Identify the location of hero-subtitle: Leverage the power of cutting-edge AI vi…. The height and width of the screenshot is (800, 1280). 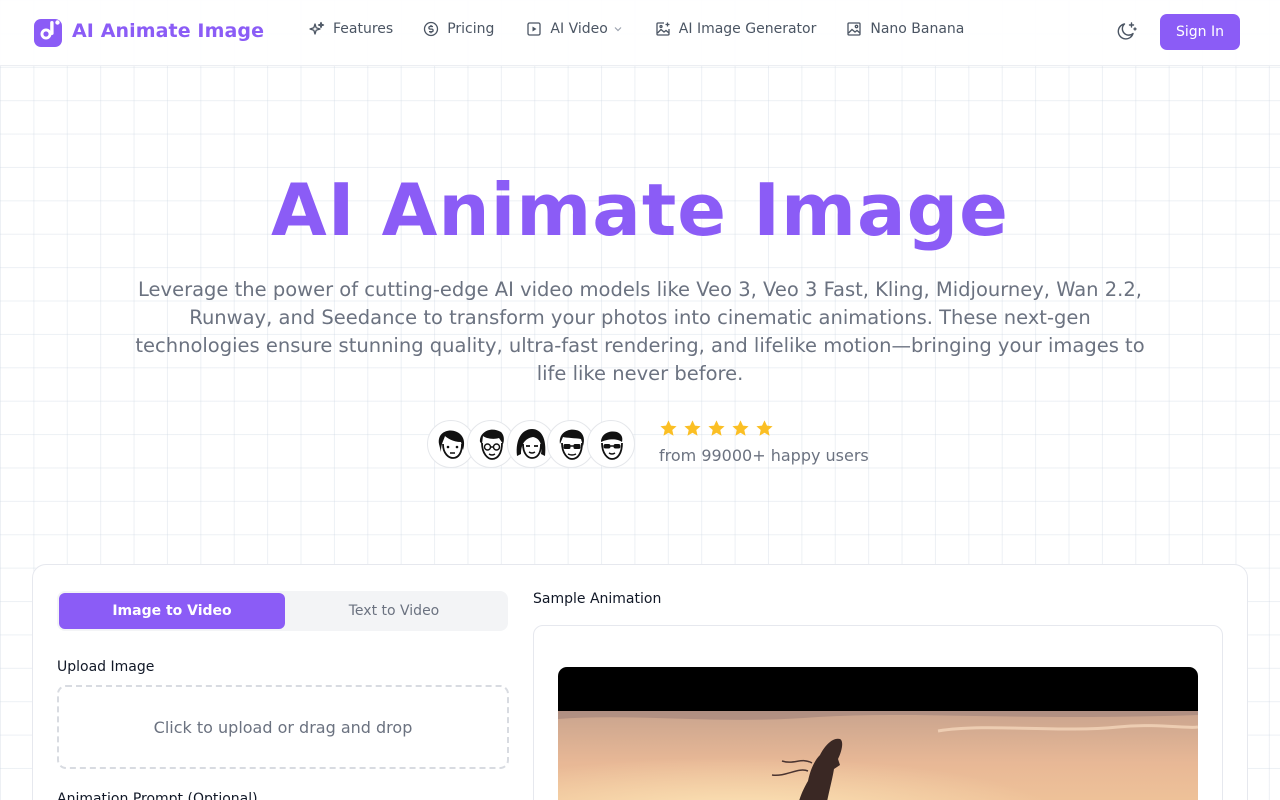
(640, 331).